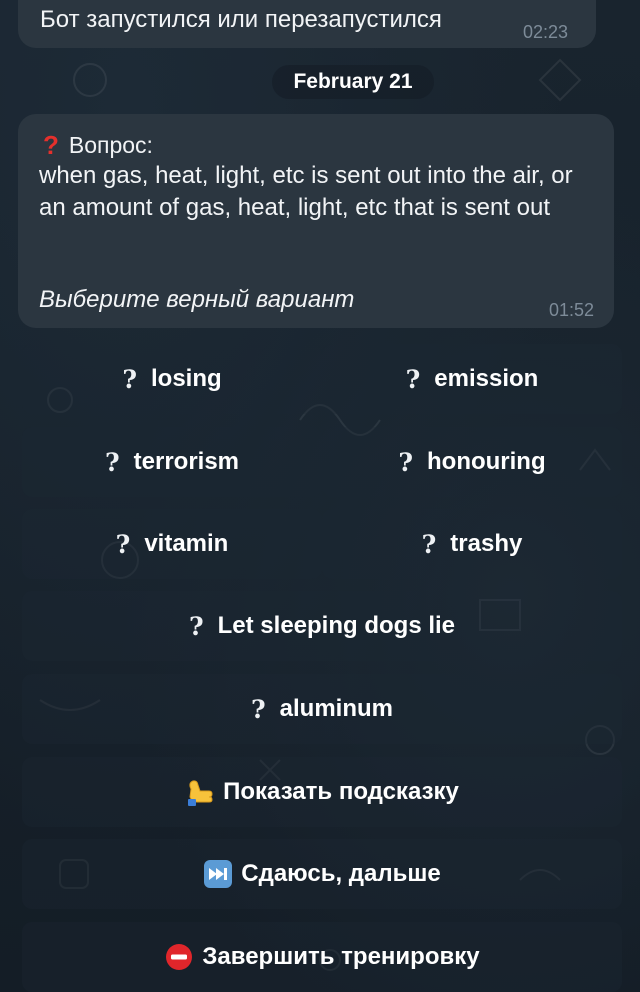 This screenshot has width=640, height=992. I want to click on show-hint-button: Показать подсказку, so click(322, 792).